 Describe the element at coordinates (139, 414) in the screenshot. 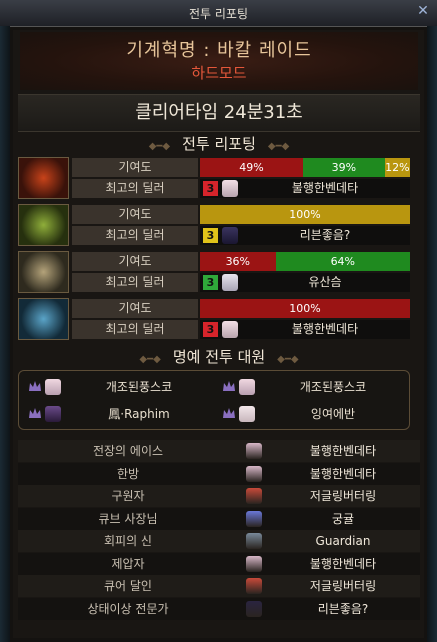

I see `honor-member-name: 鳳·Raphim` at that location.